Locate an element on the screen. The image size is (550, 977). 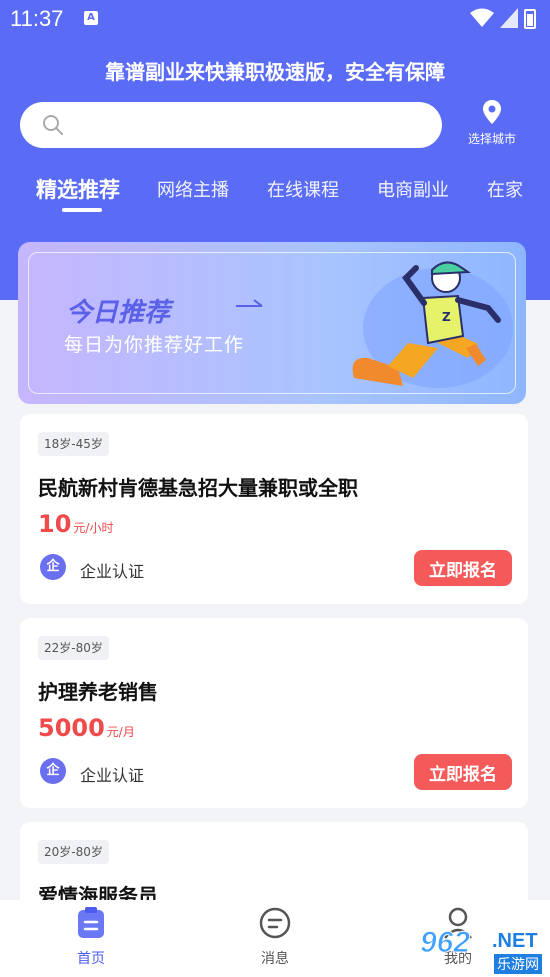
salary-unit: 元/小时 is located at coordinates (93, 528).